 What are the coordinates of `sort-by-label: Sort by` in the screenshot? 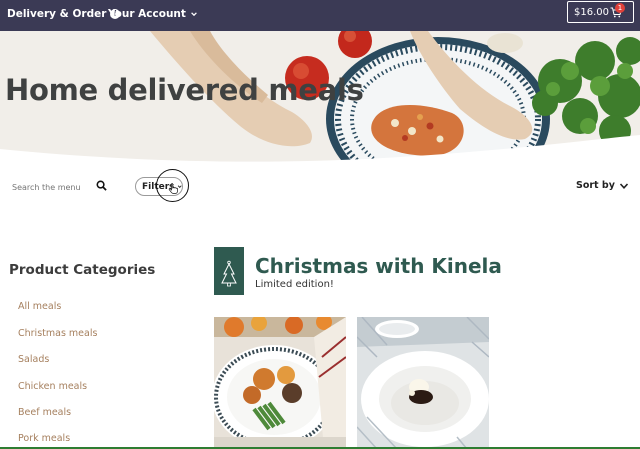 It's located at (595, 185).